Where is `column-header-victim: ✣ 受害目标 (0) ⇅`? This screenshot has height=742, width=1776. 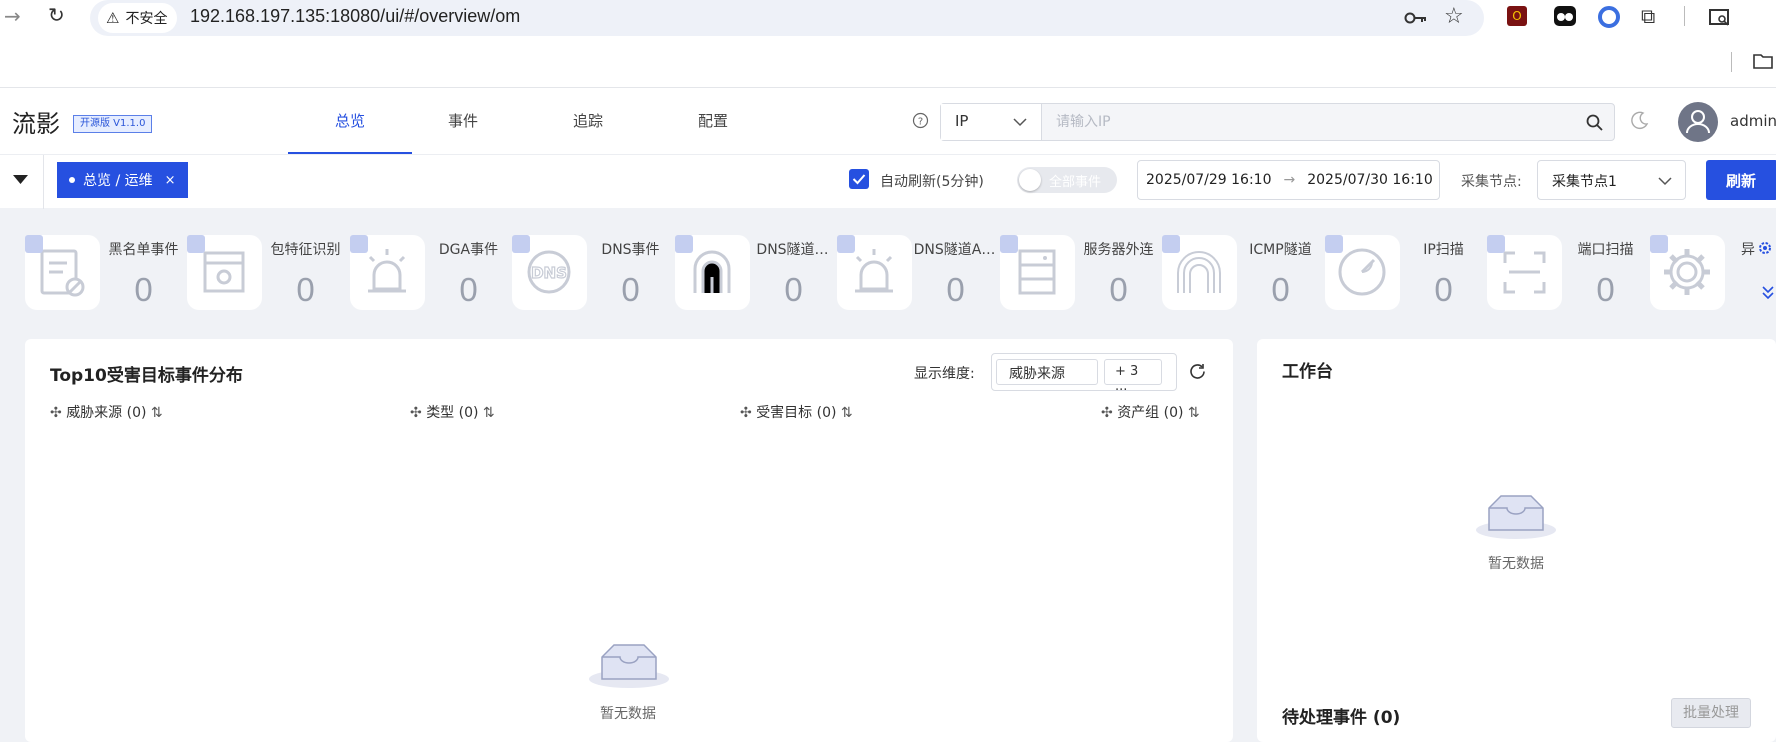
column-header-victim: ✣ 受害目标 (0) ⇅ is located at coordinates (796, 412).